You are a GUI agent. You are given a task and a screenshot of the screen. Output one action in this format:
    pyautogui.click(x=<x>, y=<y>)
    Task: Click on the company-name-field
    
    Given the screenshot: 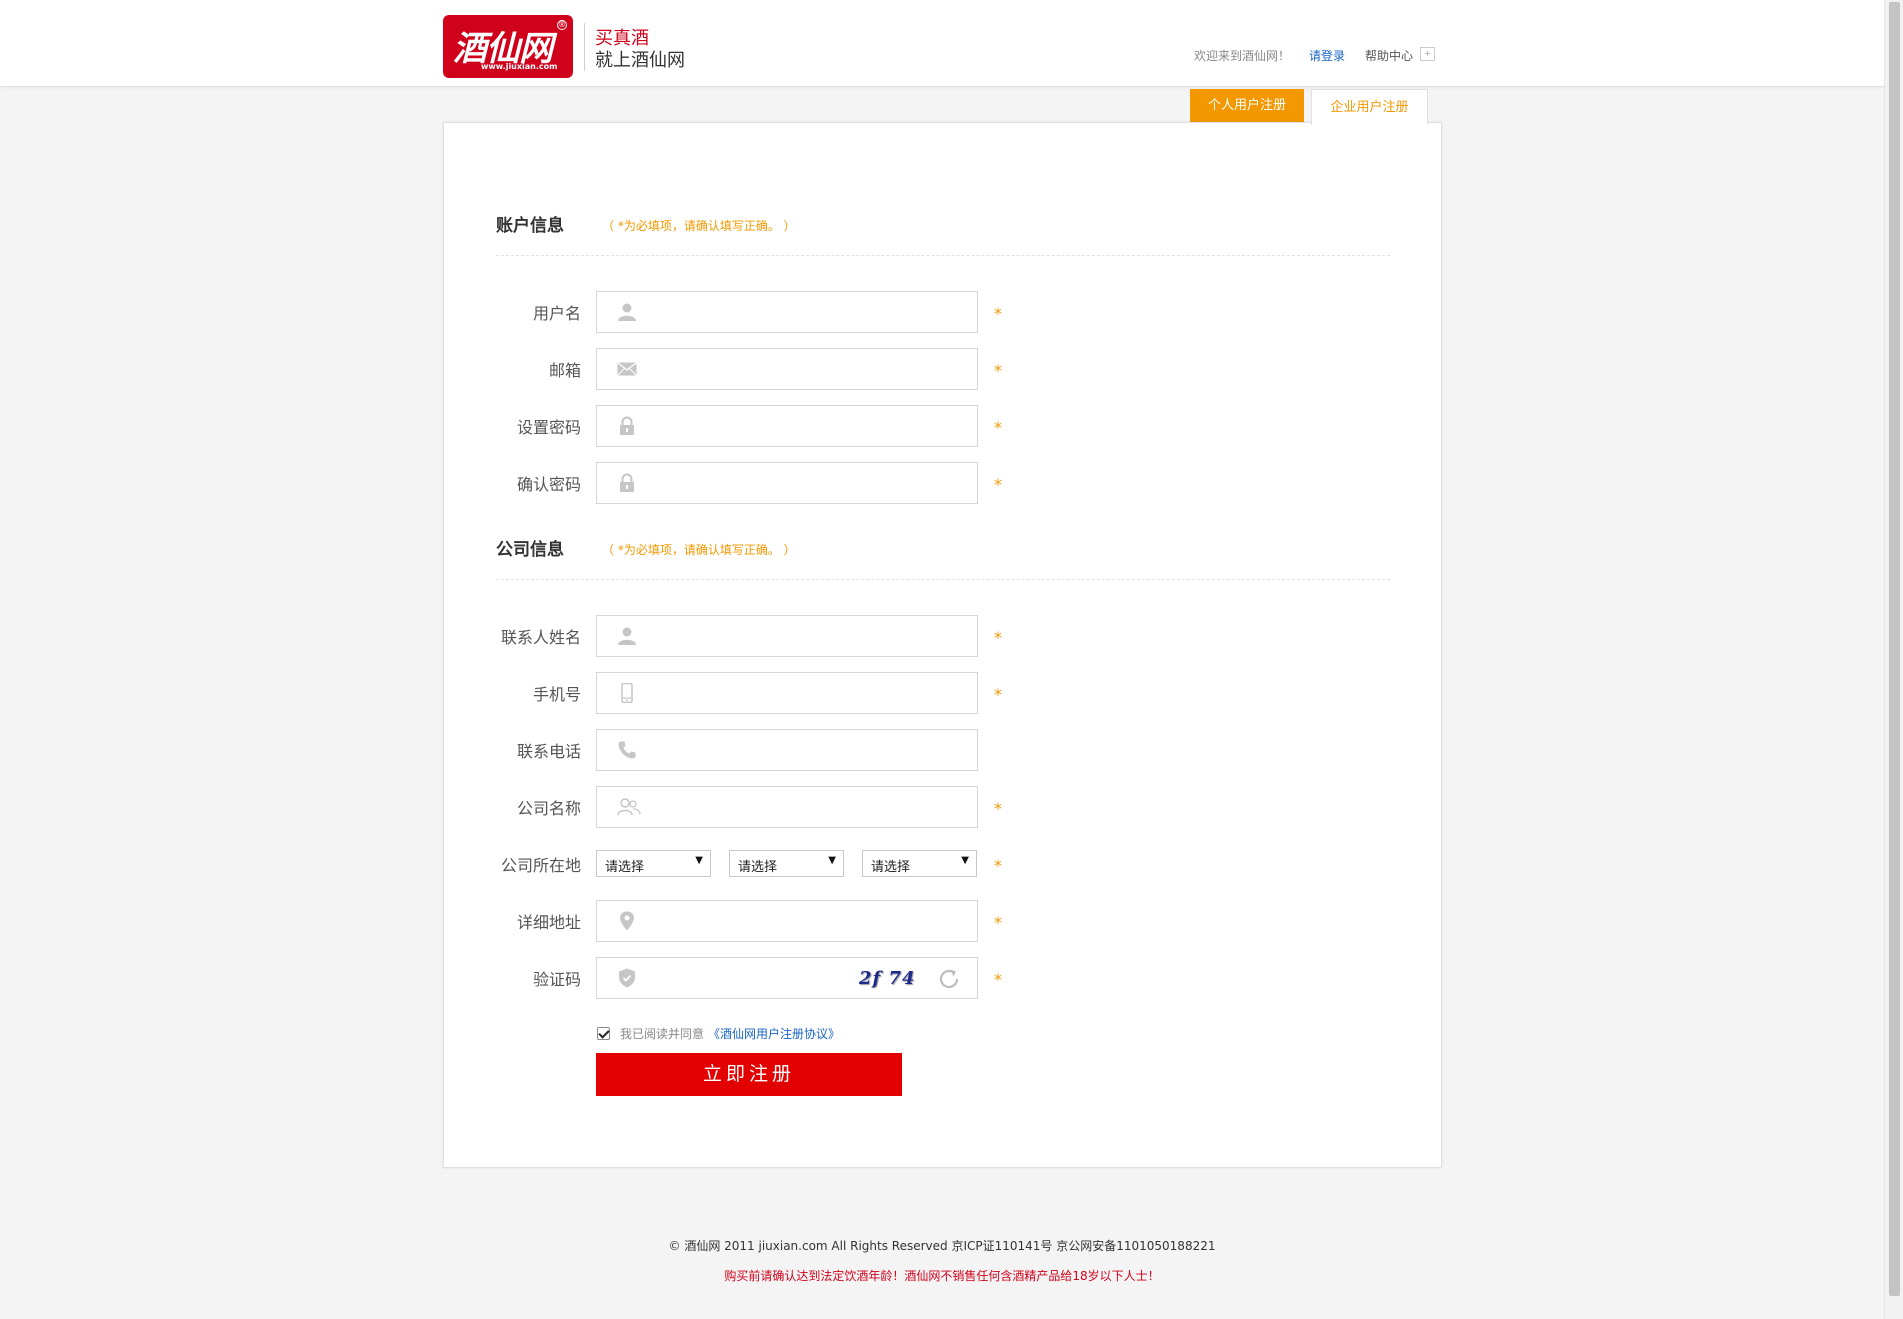 What is the action you would take?
    pyautogui.click(x=787, y=807)
    